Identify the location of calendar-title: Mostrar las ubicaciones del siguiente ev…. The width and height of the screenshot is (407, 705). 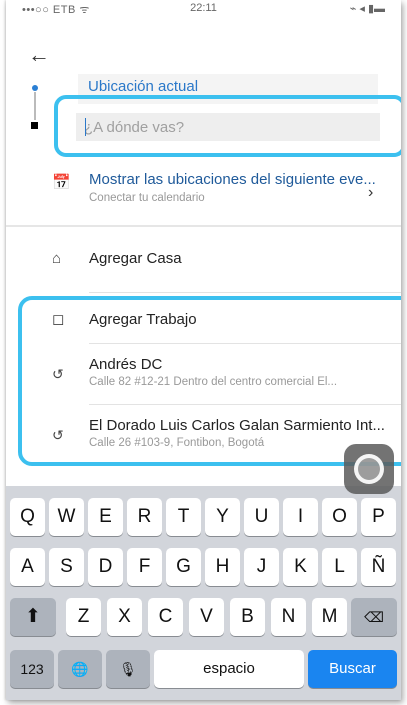
(232, 179).